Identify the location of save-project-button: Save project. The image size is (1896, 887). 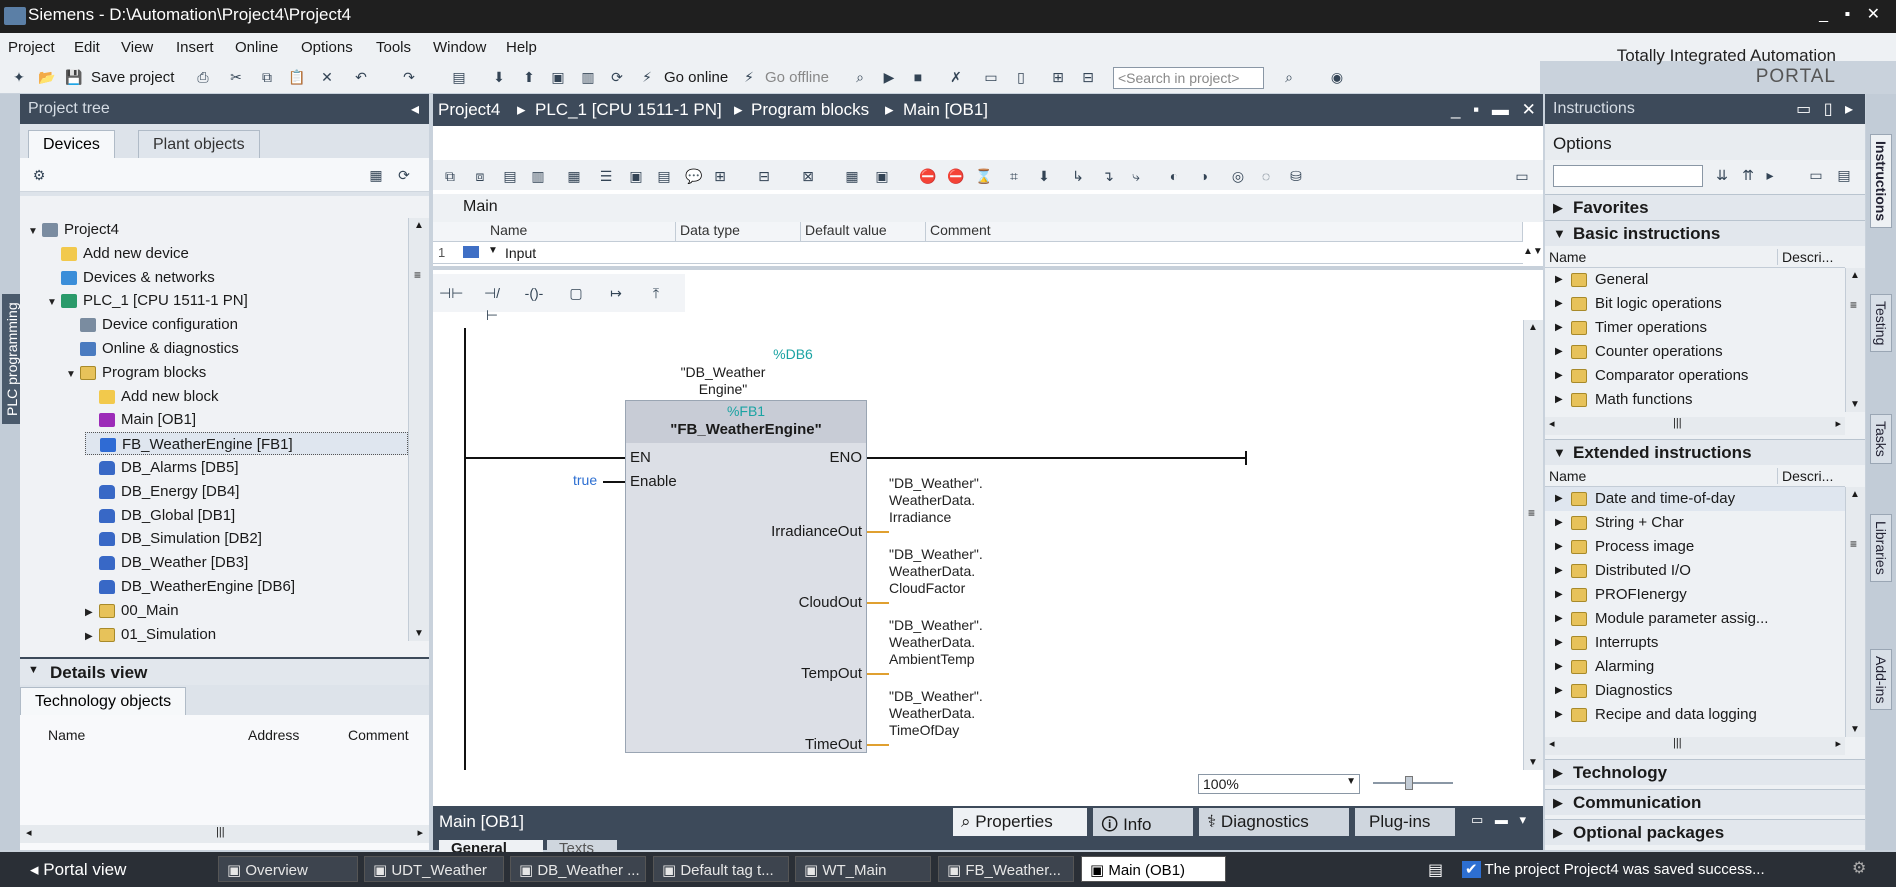
(132, 77).